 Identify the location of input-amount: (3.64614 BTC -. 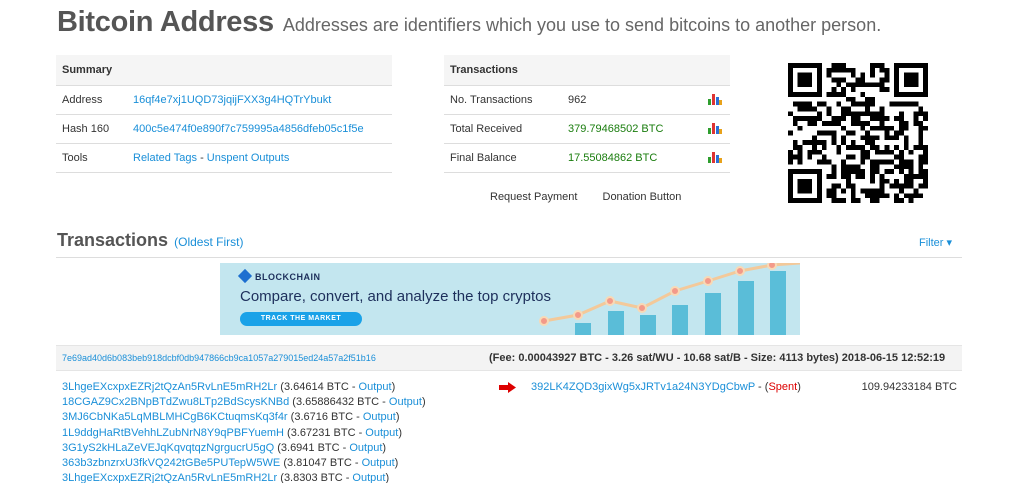
(318, 387).